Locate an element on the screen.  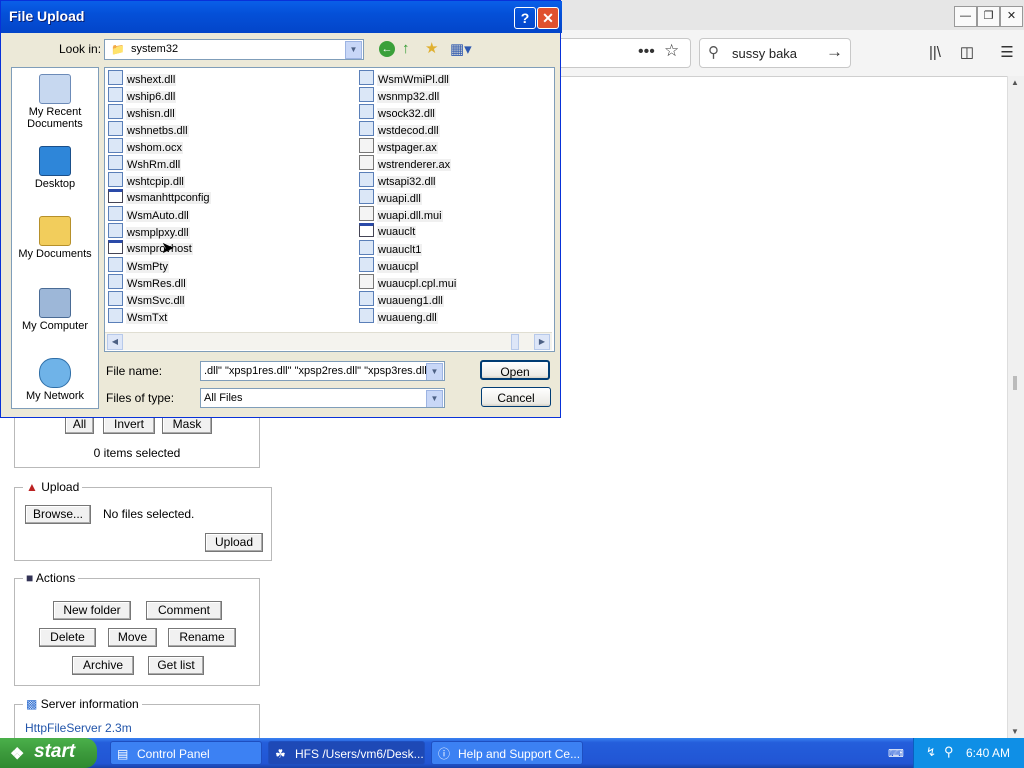
scroll-left-icon: ◀ is located at coordinates (115, 342).